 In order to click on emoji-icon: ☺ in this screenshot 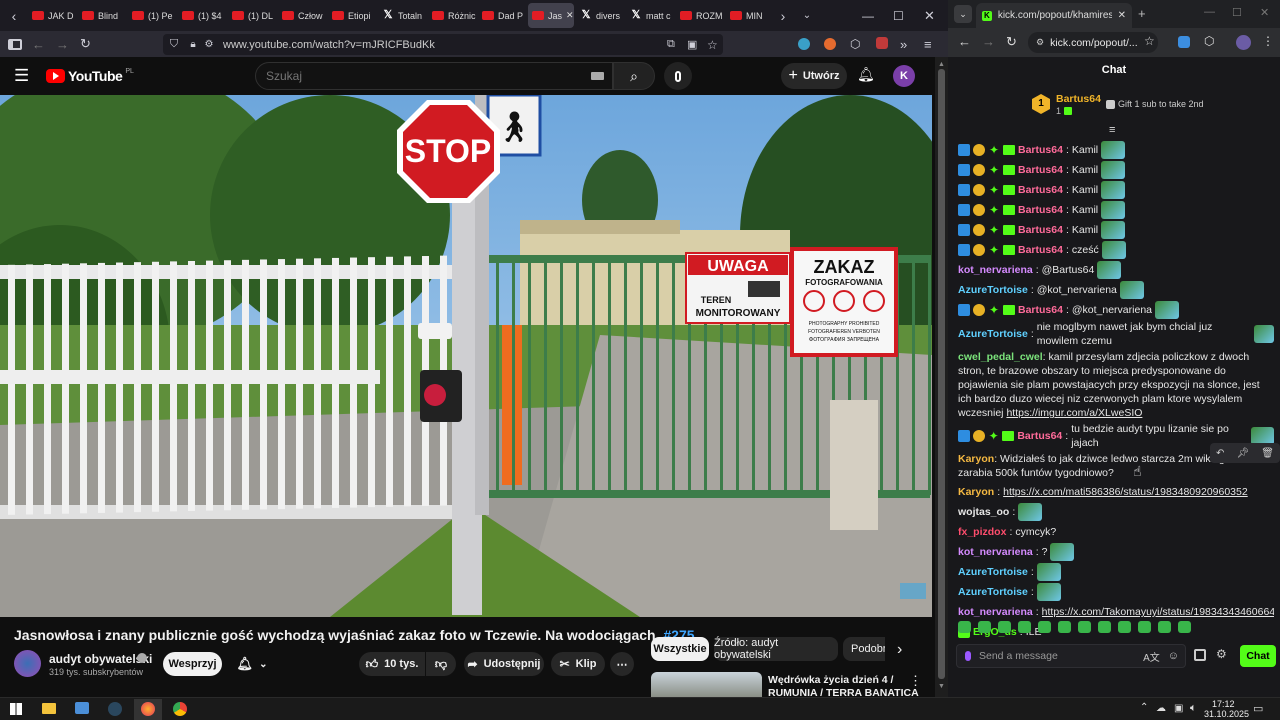, I will do `click(1173, 656)`.